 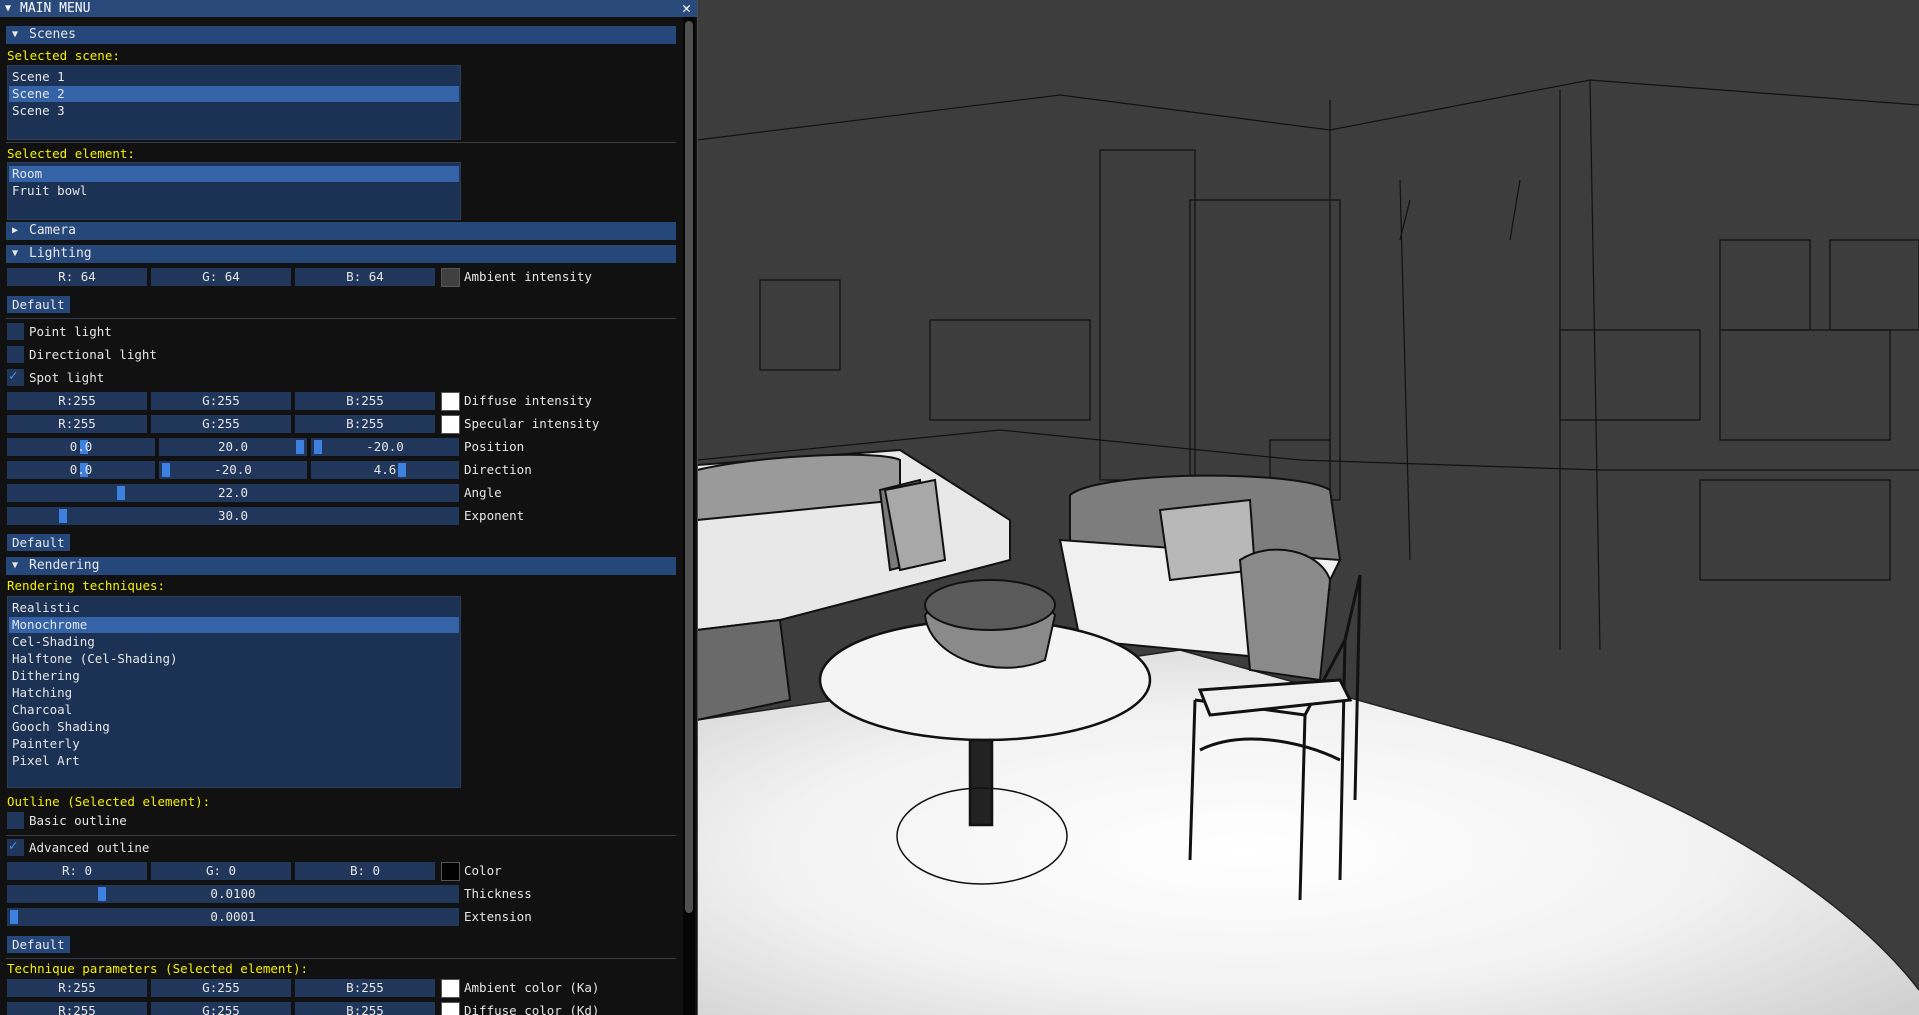 What do you see at coordinates (532, 423) in the screenshot?
I see `specular-intensity-label: Specular intensity` at bounding box center [532, 423].